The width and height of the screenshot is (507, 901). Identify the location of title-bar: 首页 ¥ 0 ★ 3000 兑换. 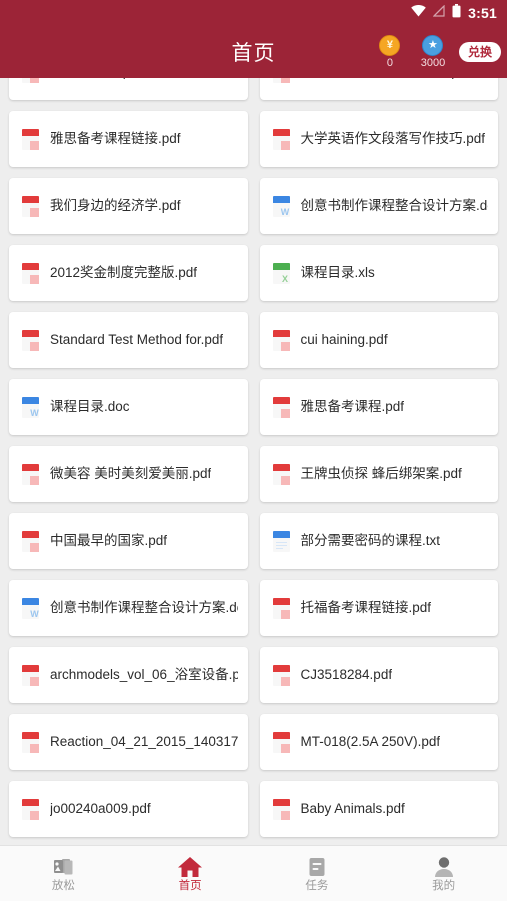
(253, 52).